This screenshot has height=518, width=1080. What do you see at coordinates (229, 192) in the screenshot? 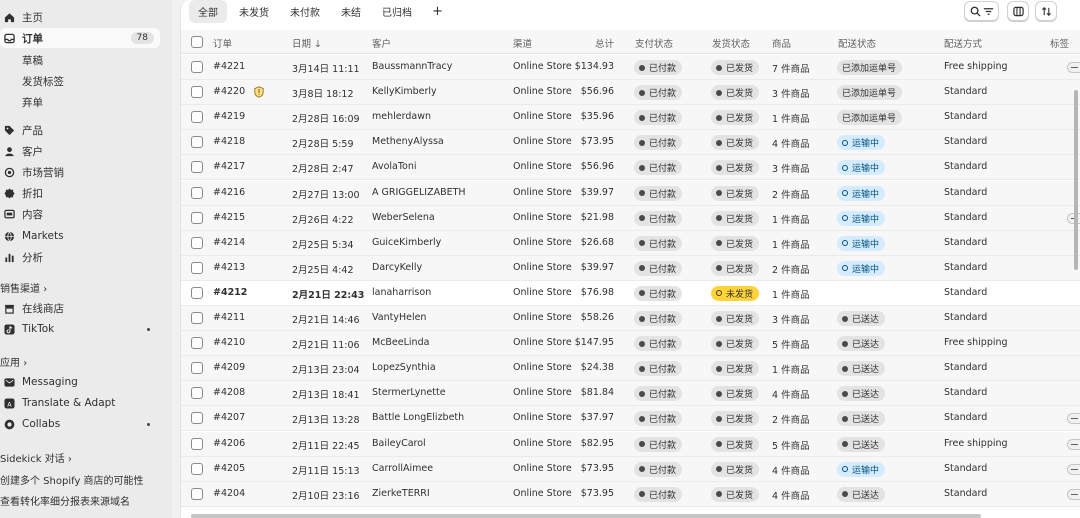
I see `order-number: #4216` at bounding box center [229, 192].